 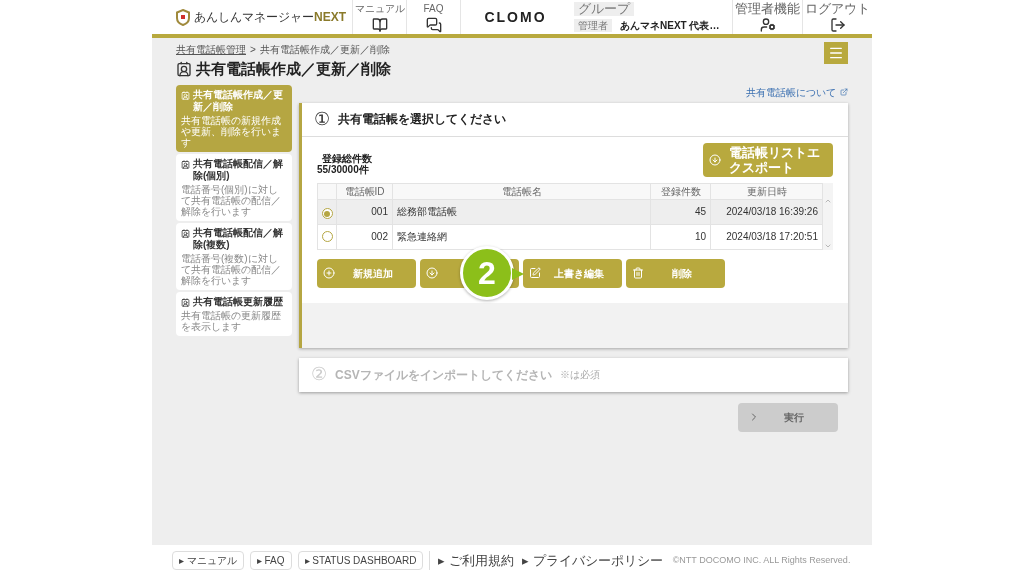 I want to click on breadcrumb-current: 共有電話帳作成／更新／削除, so click(x=324, y=50).